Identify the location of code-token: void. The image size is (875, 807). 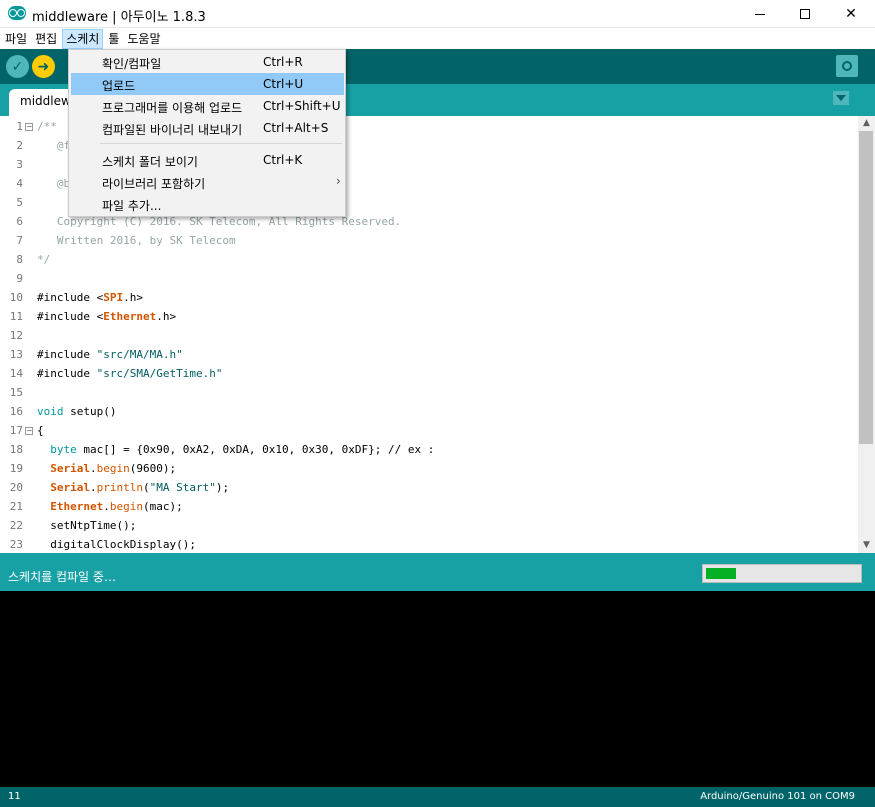
(50, 411).